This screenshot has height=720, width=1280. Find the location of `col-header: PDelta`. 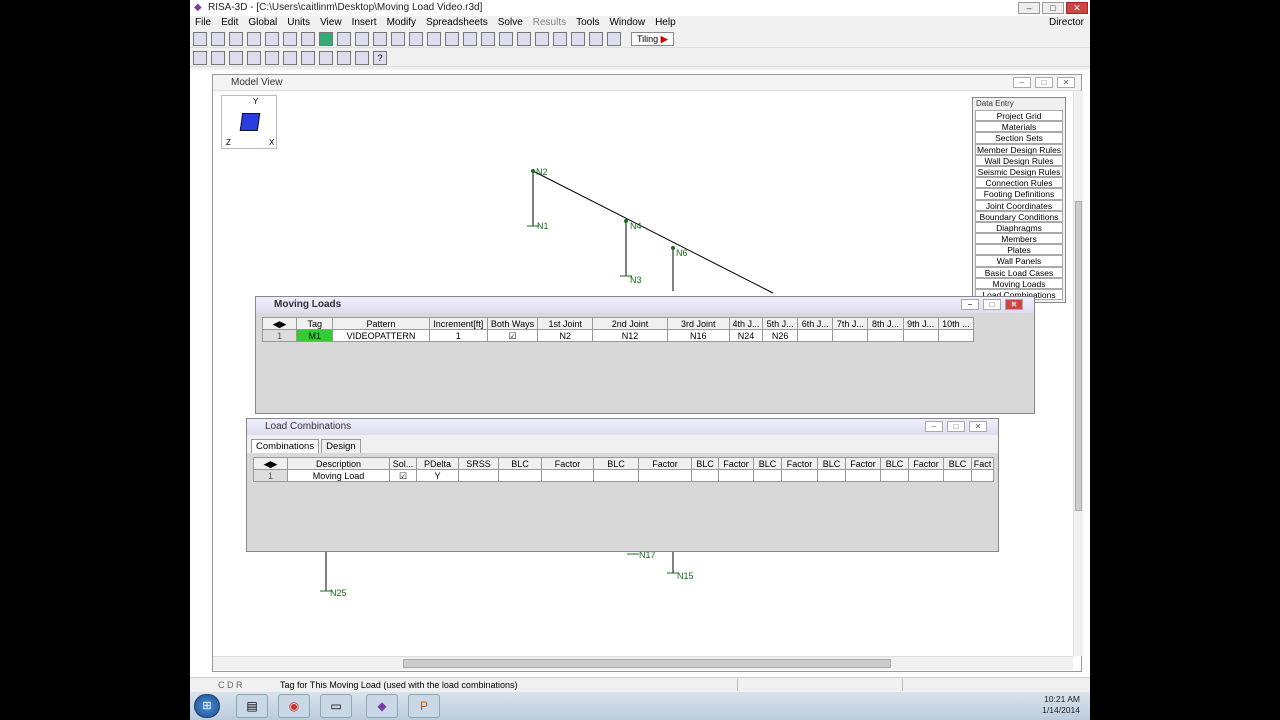

col-header: PDelta is located at coordinates (437, 463).